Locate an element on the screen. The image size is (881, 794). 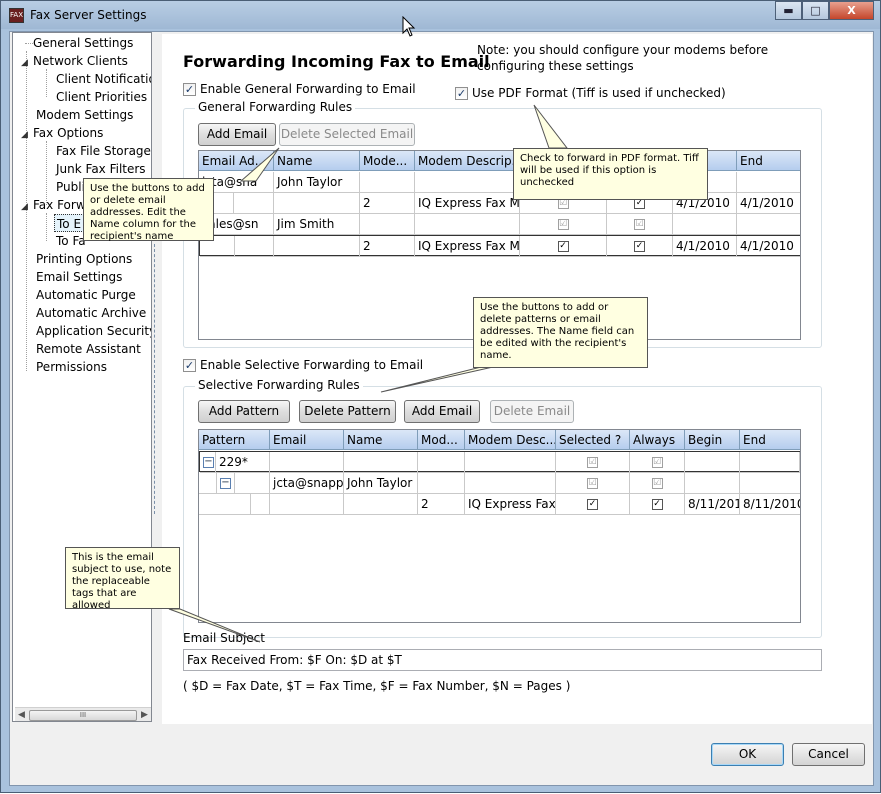
maximize-icon: □ is located at coordinates (815, 10).